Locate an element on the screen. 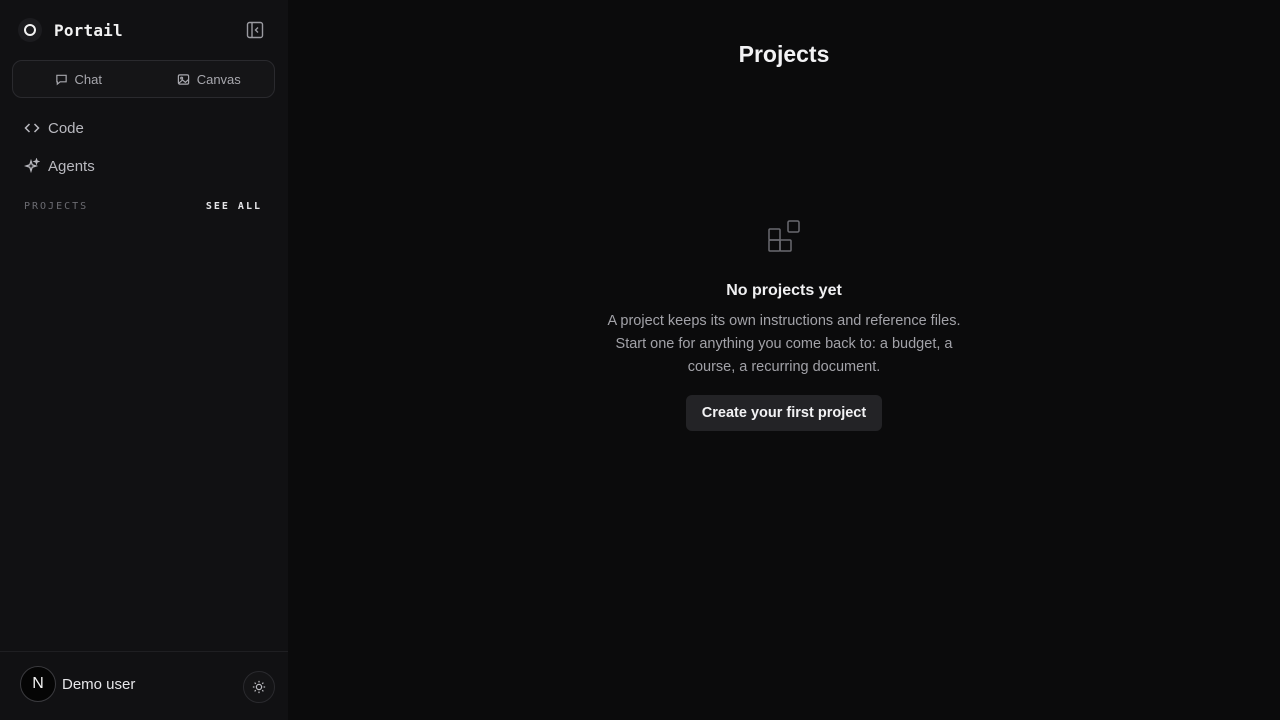 The height and width of the screenshot is (720, 1280). mode-switch: Chat Canvas is located at coordinates (143, 79).